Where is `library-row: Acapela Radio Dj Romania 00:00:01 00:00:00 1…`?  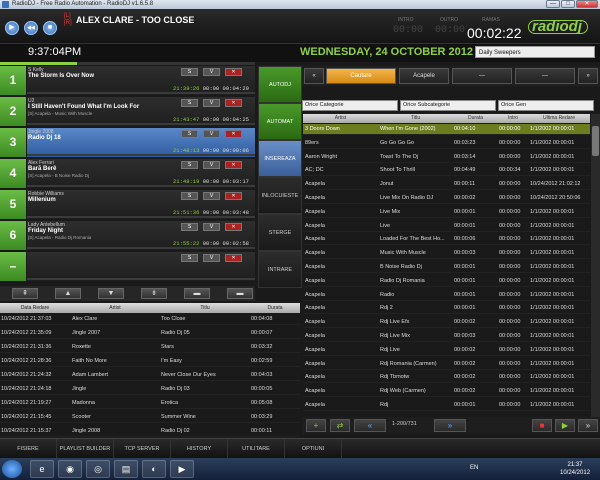 library-row: Acapela Radio Dj Romania 00:00:01 00:00:00 1… is located at coordinates (446, 281).